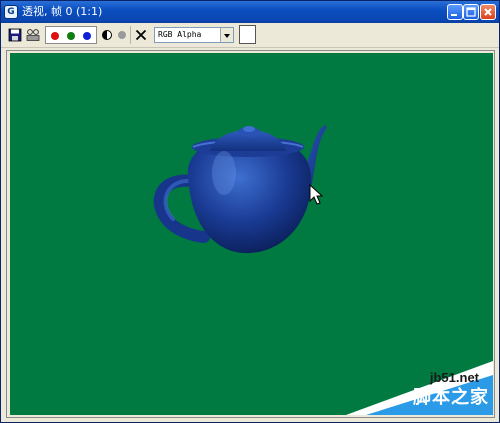  Describe the element at coordinates (87, 36) in the screenshot. I see `blue-channel-button` at that location.